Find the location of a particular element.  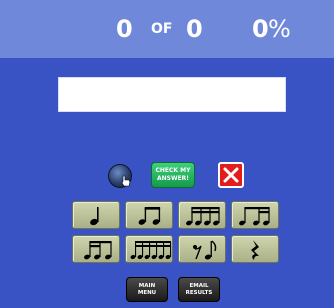

rhythm-button-four-sixteenths is located at coordinates (202, 215).